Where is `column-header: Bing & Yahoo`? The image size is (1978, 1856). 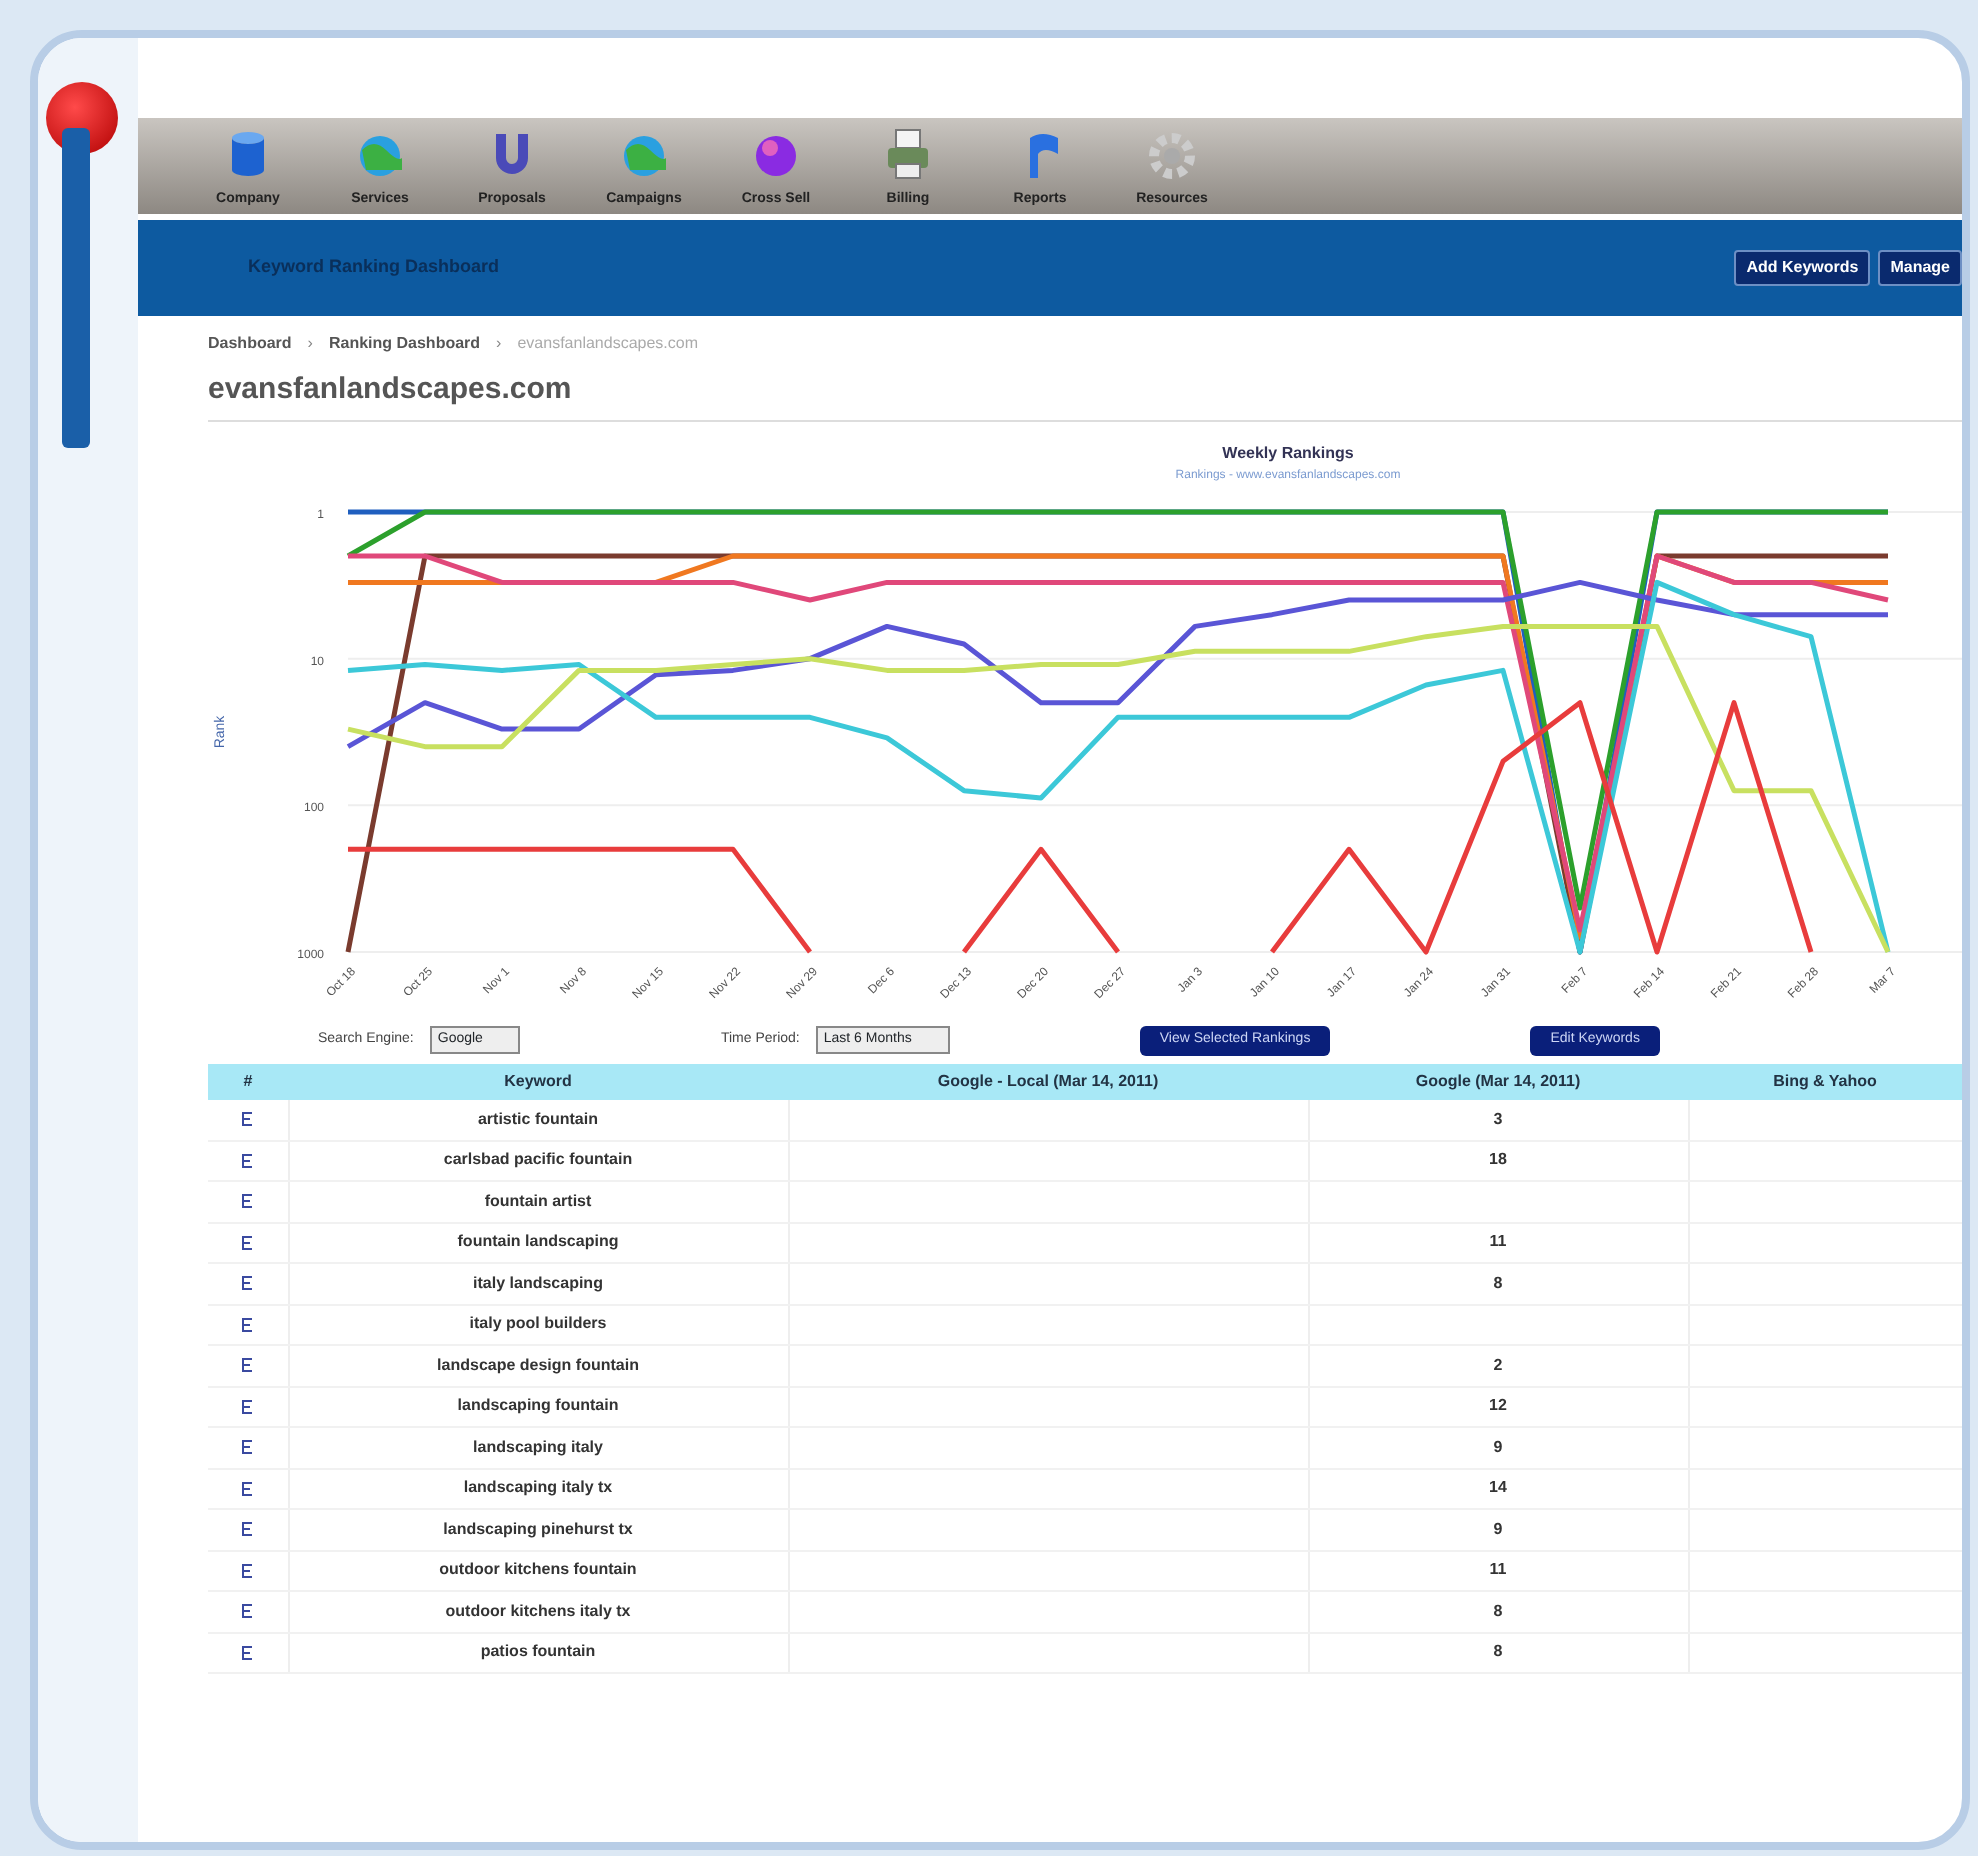 column-header: Bing & Yahoo is located at coordinates (1825, 1081).